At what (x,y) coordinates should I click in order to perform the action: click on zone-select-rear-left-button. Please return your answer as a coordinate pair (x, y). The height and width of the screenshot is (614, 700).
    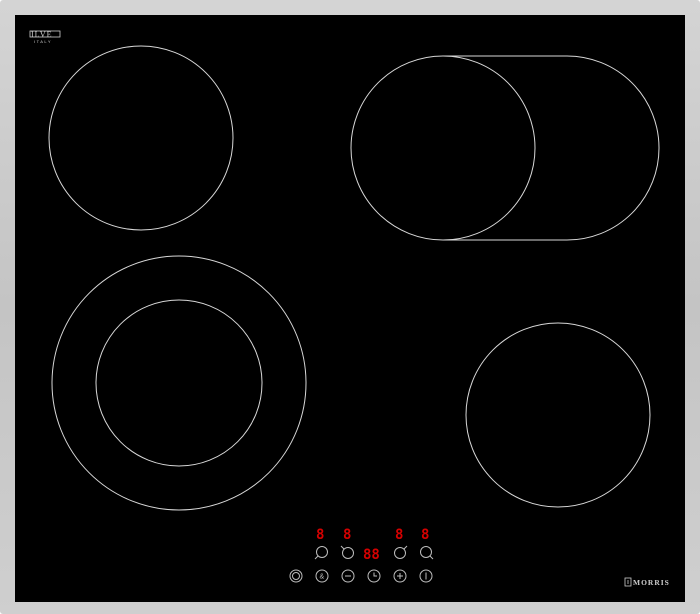
    Looking at the image, I should click on (347, 552).